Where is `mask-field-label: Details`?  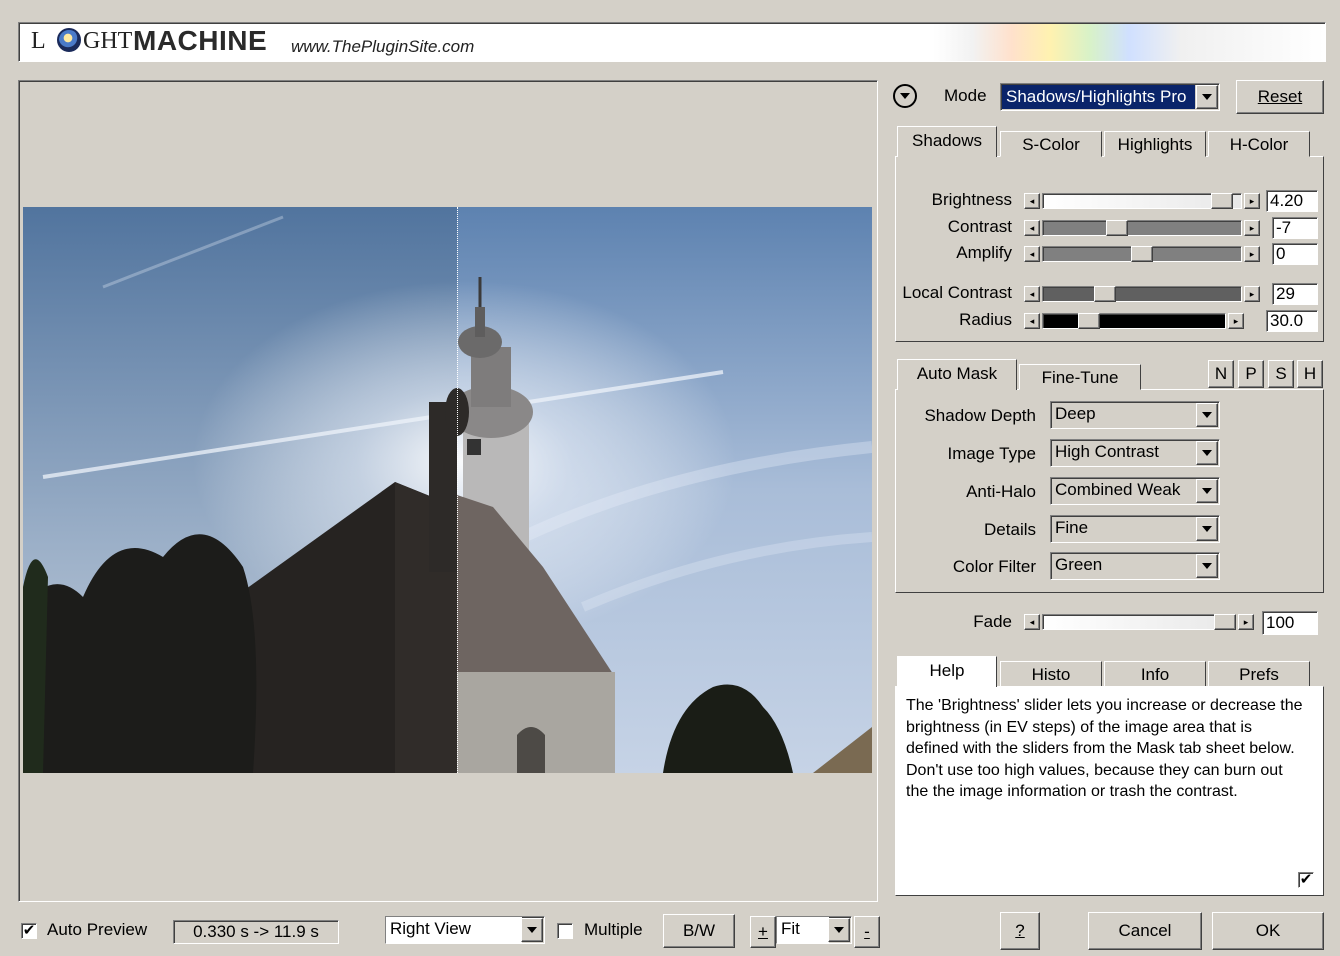 mask-field-label: Details is located at coordinates (1010, 529).